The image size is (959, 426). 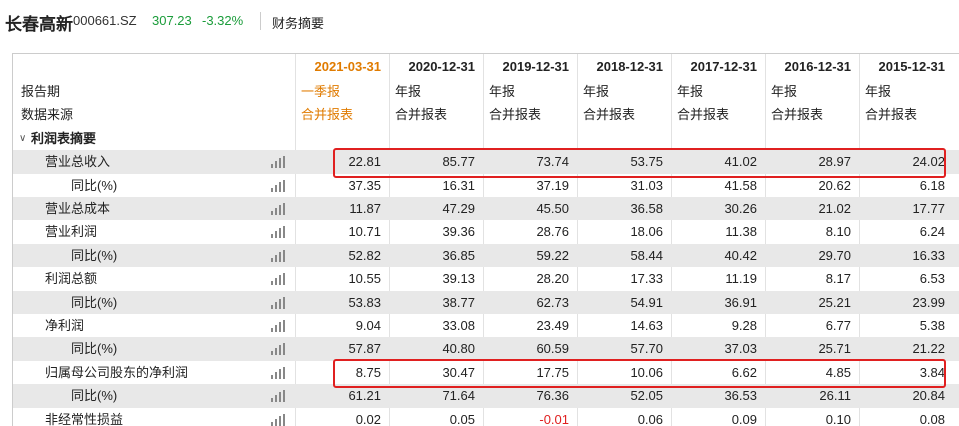 I want to click on column-header-date: 2021-03-31, so click(x=342, y=67).